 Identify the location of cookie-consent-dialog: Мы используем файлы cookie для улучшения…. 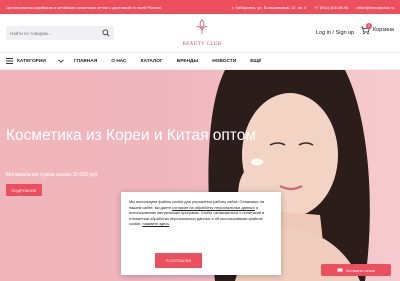
(201, 233).